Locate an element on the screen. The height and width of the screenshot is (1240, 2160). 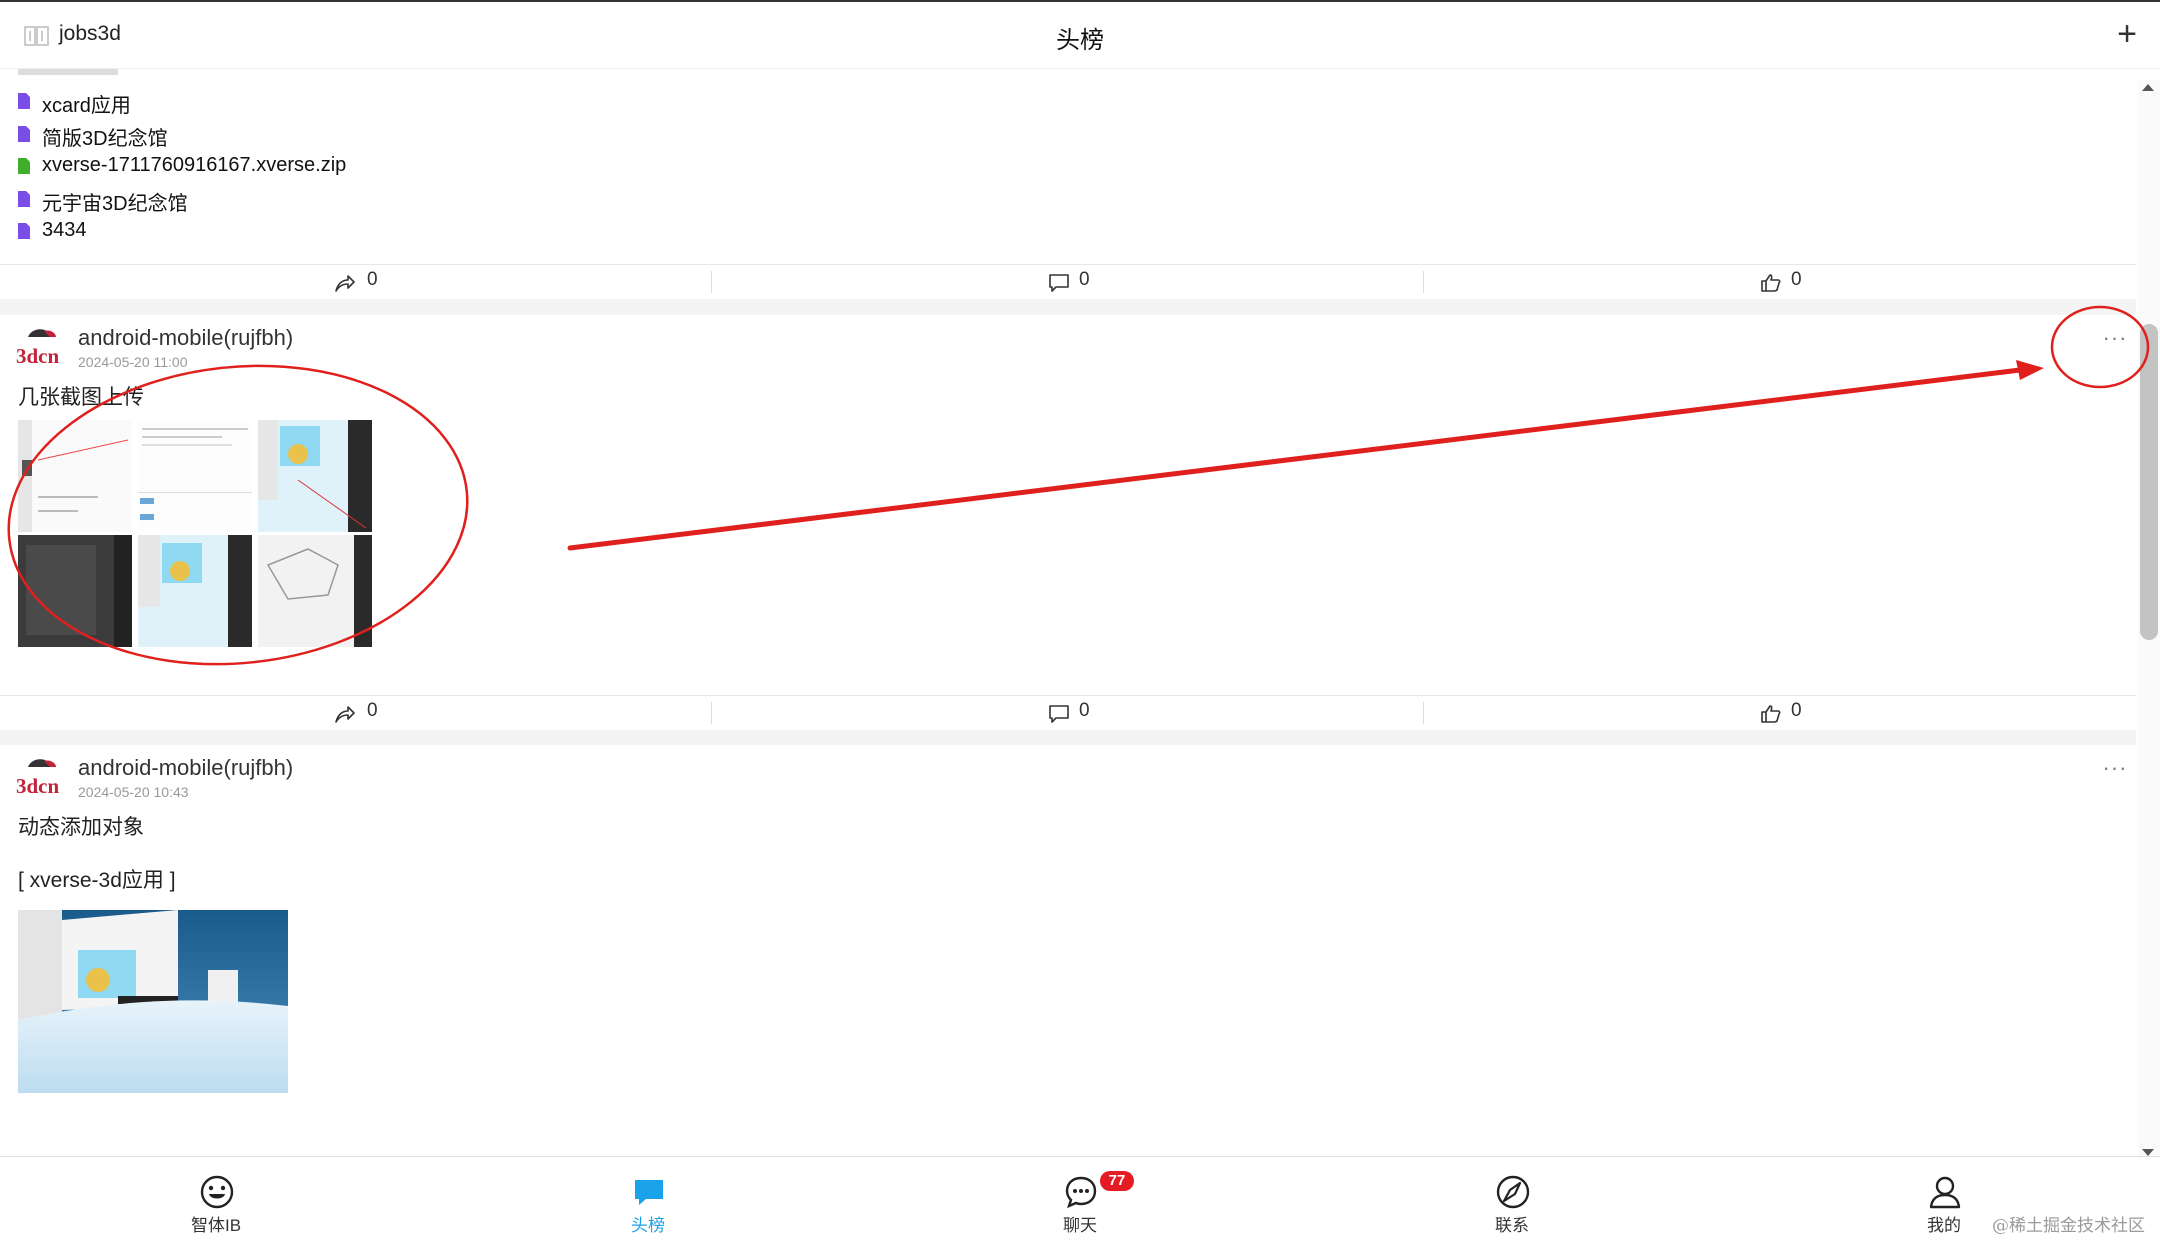
user-icon is located at coordinates (1945, 1192).